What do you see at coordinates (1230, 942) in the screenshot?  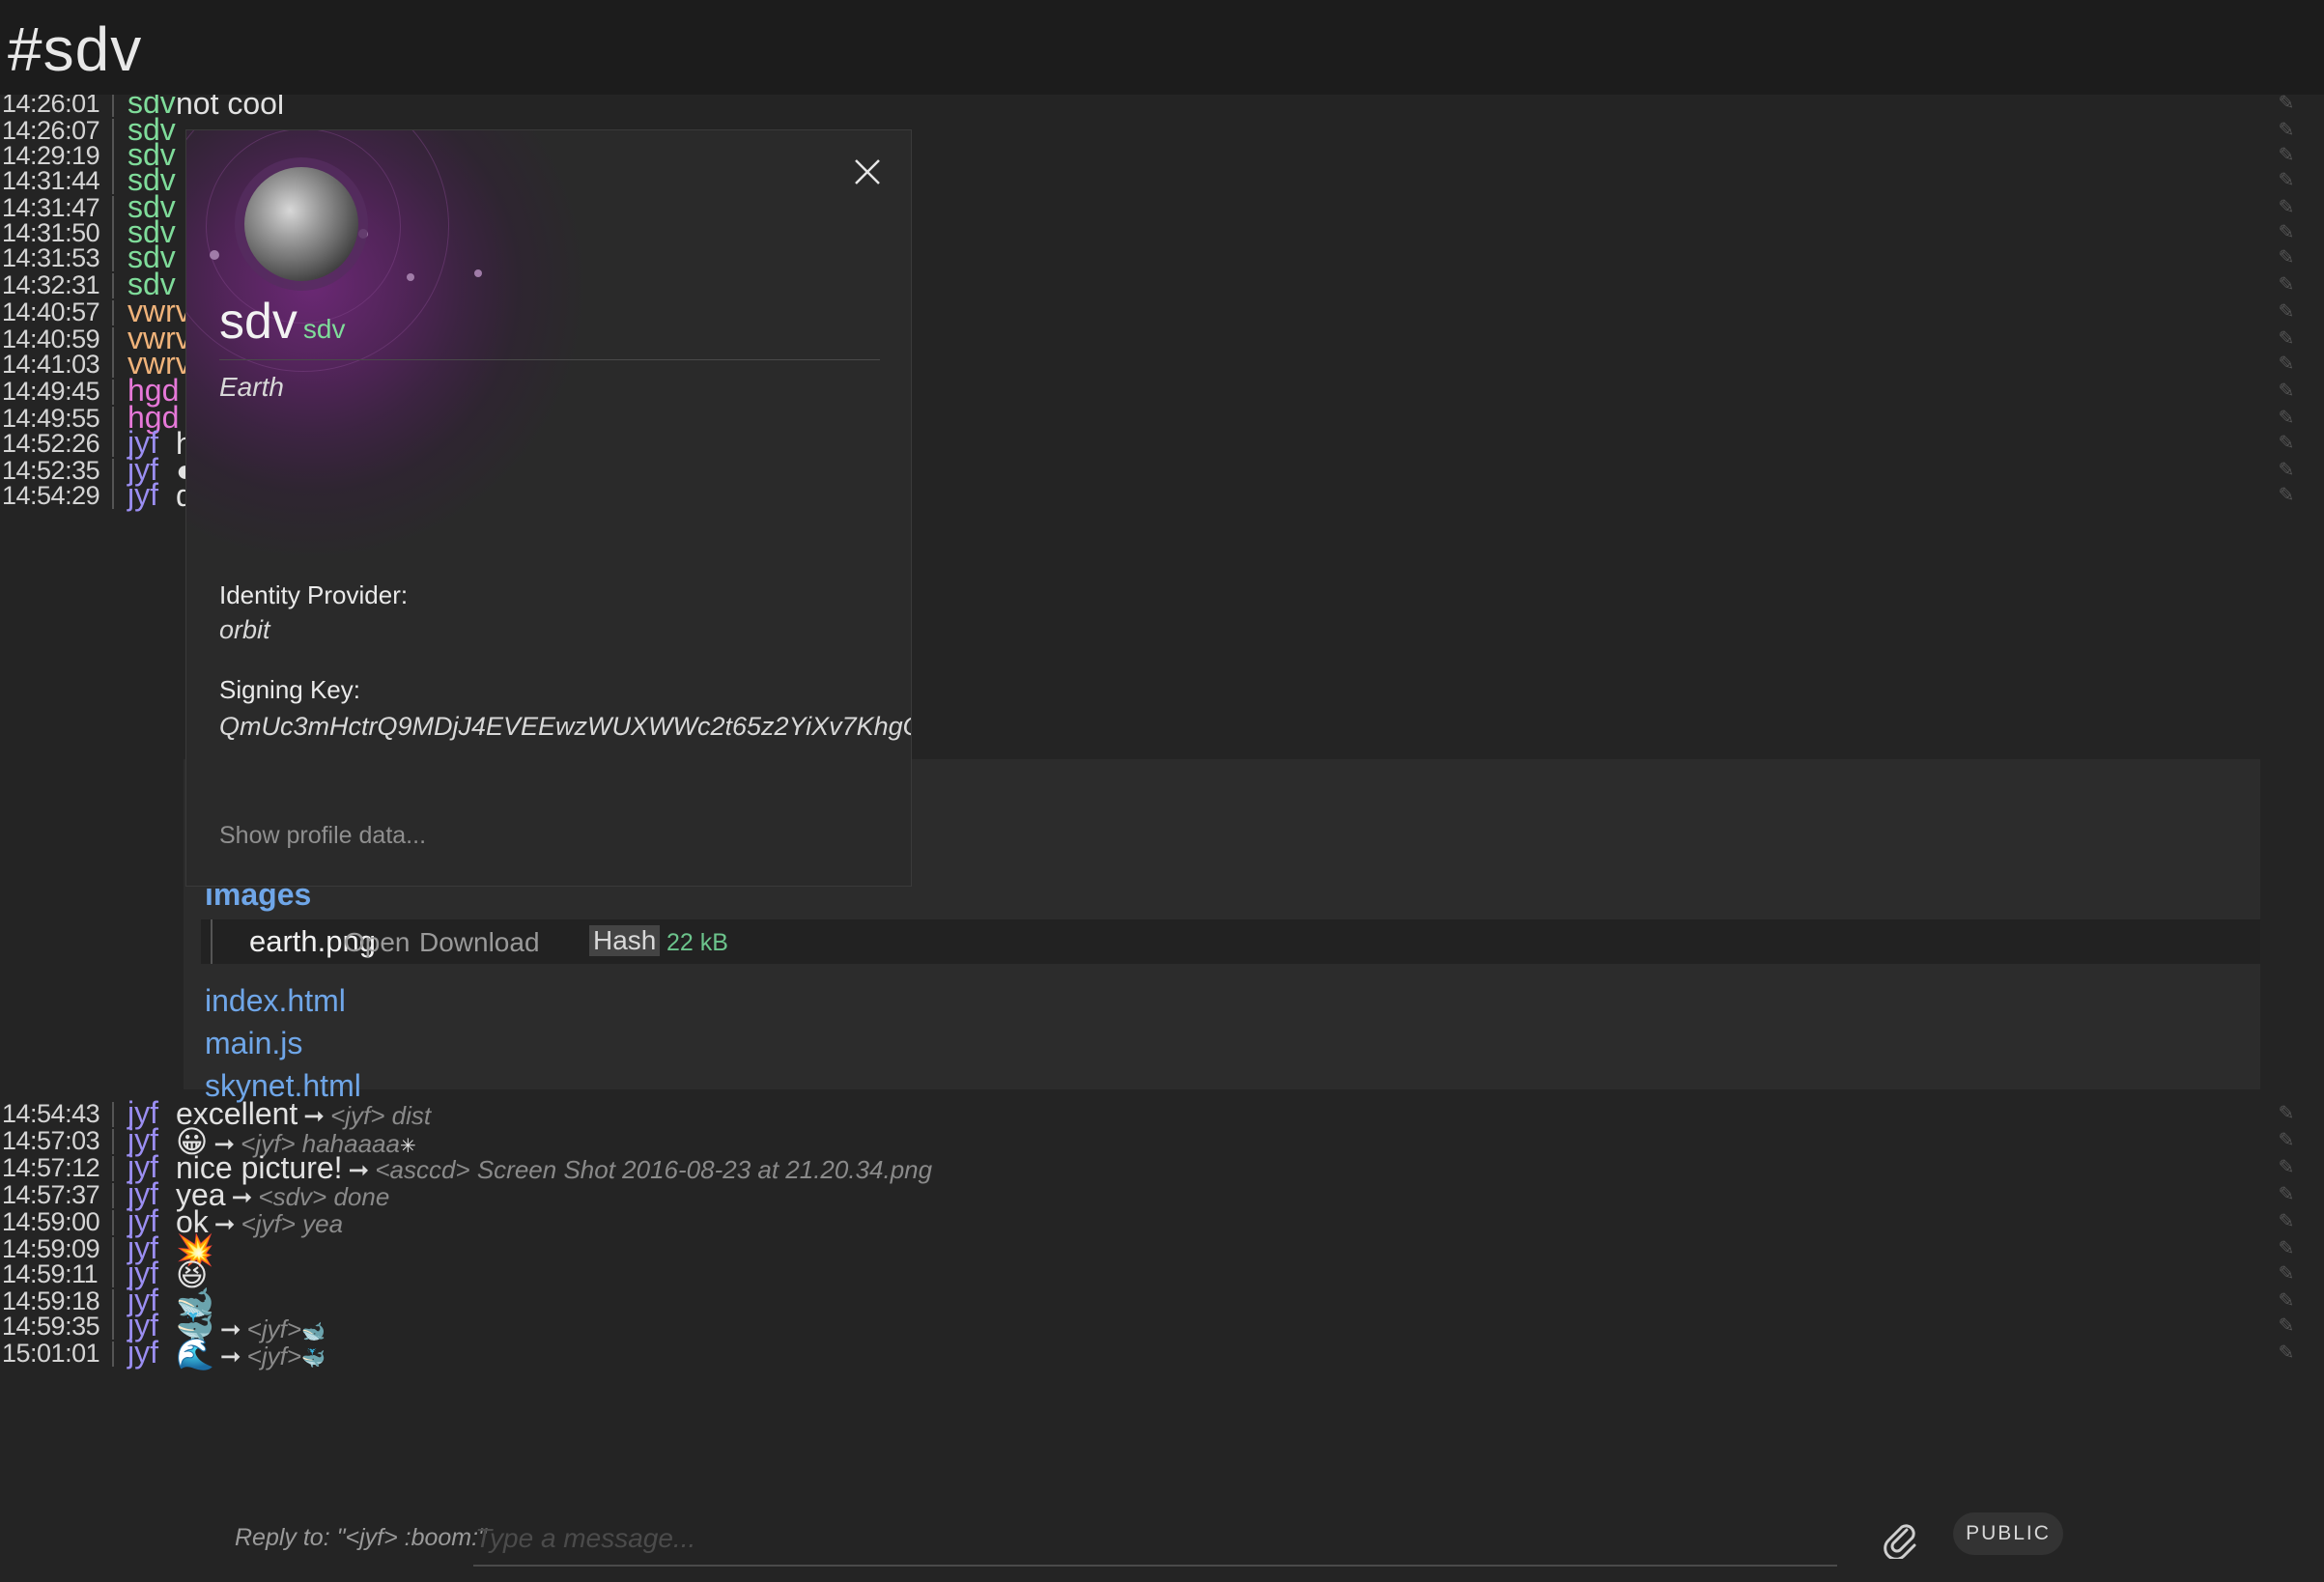 I see `file-row: earth.png Open Download Hash 22 kB` at bounding box center [1230, 942].